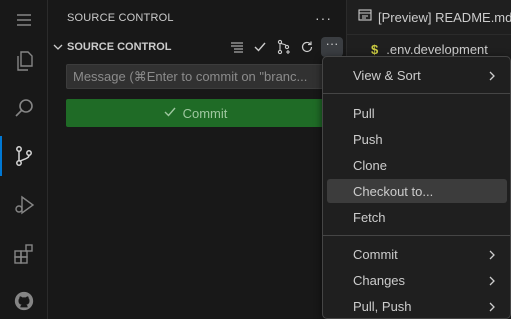  What do you see at coordinates (417, 280) in the screenshot?
I see `menu-item-changes: Changes` at bounding box center [417, 280].